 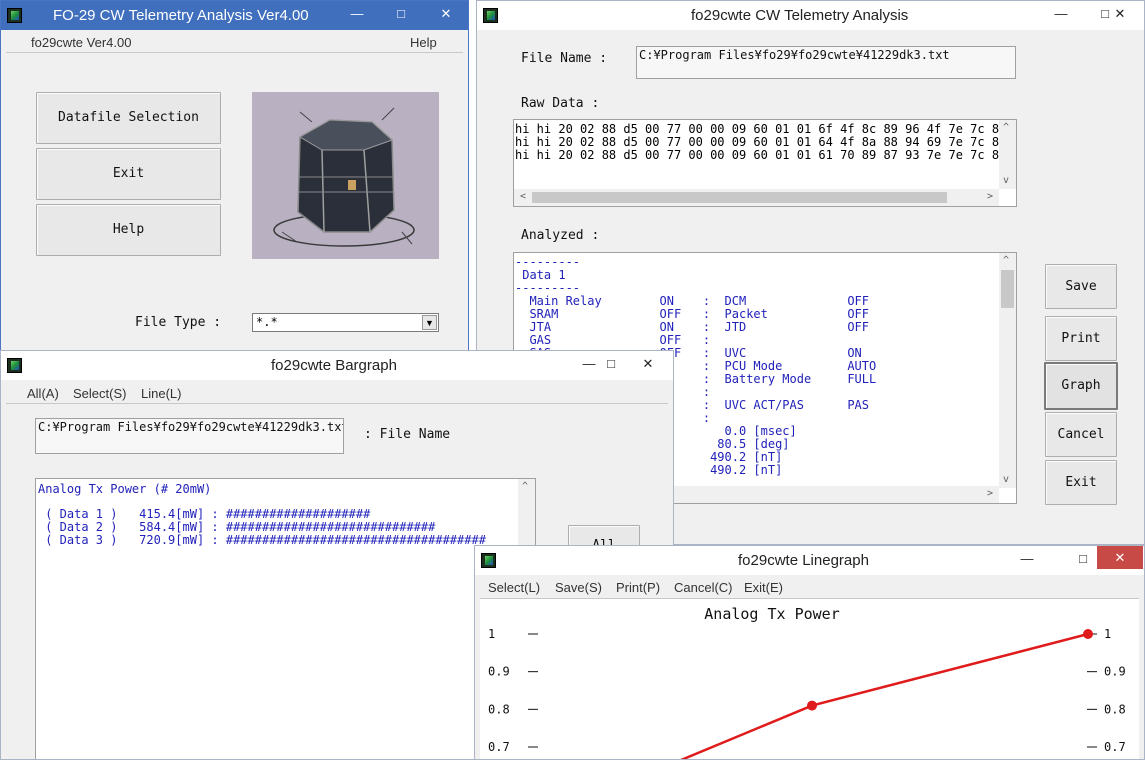 I want to click on satellite-image, so click(x=345, y=175).